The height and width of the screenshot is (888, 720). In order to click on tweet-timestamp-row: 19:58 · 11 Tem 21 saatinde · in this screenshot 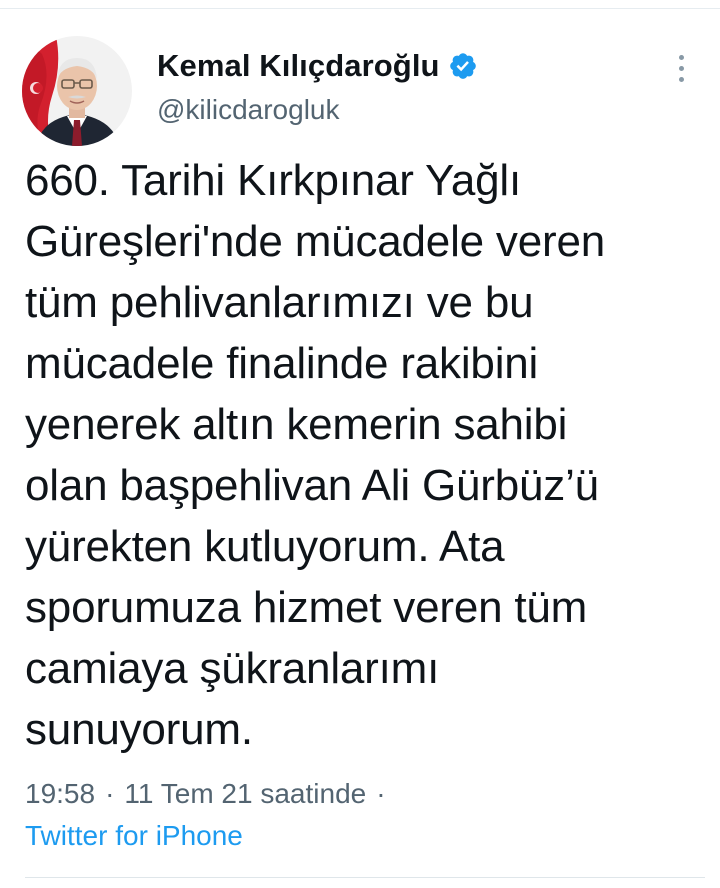, I will do `click(210, 794)`.